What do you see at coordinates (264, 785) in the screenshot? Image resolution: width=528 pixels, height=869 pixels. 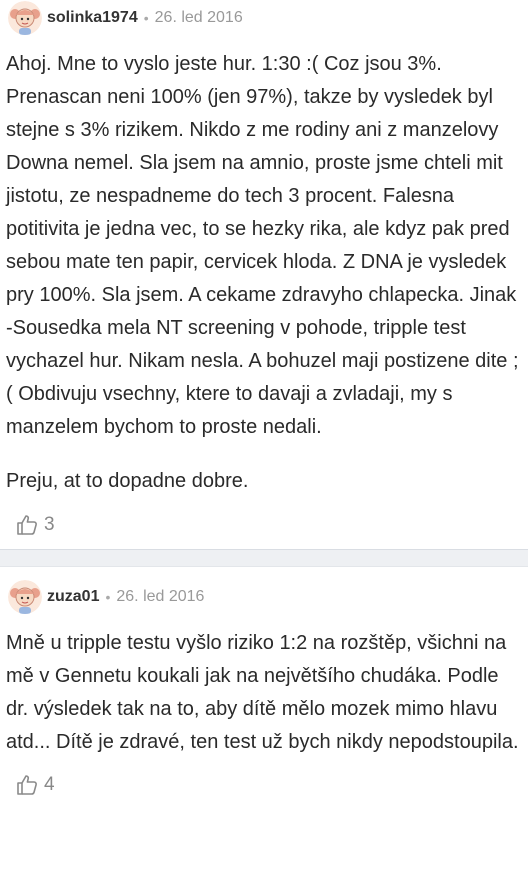 I see `like-button: 4` at bounding box center [264, 785].